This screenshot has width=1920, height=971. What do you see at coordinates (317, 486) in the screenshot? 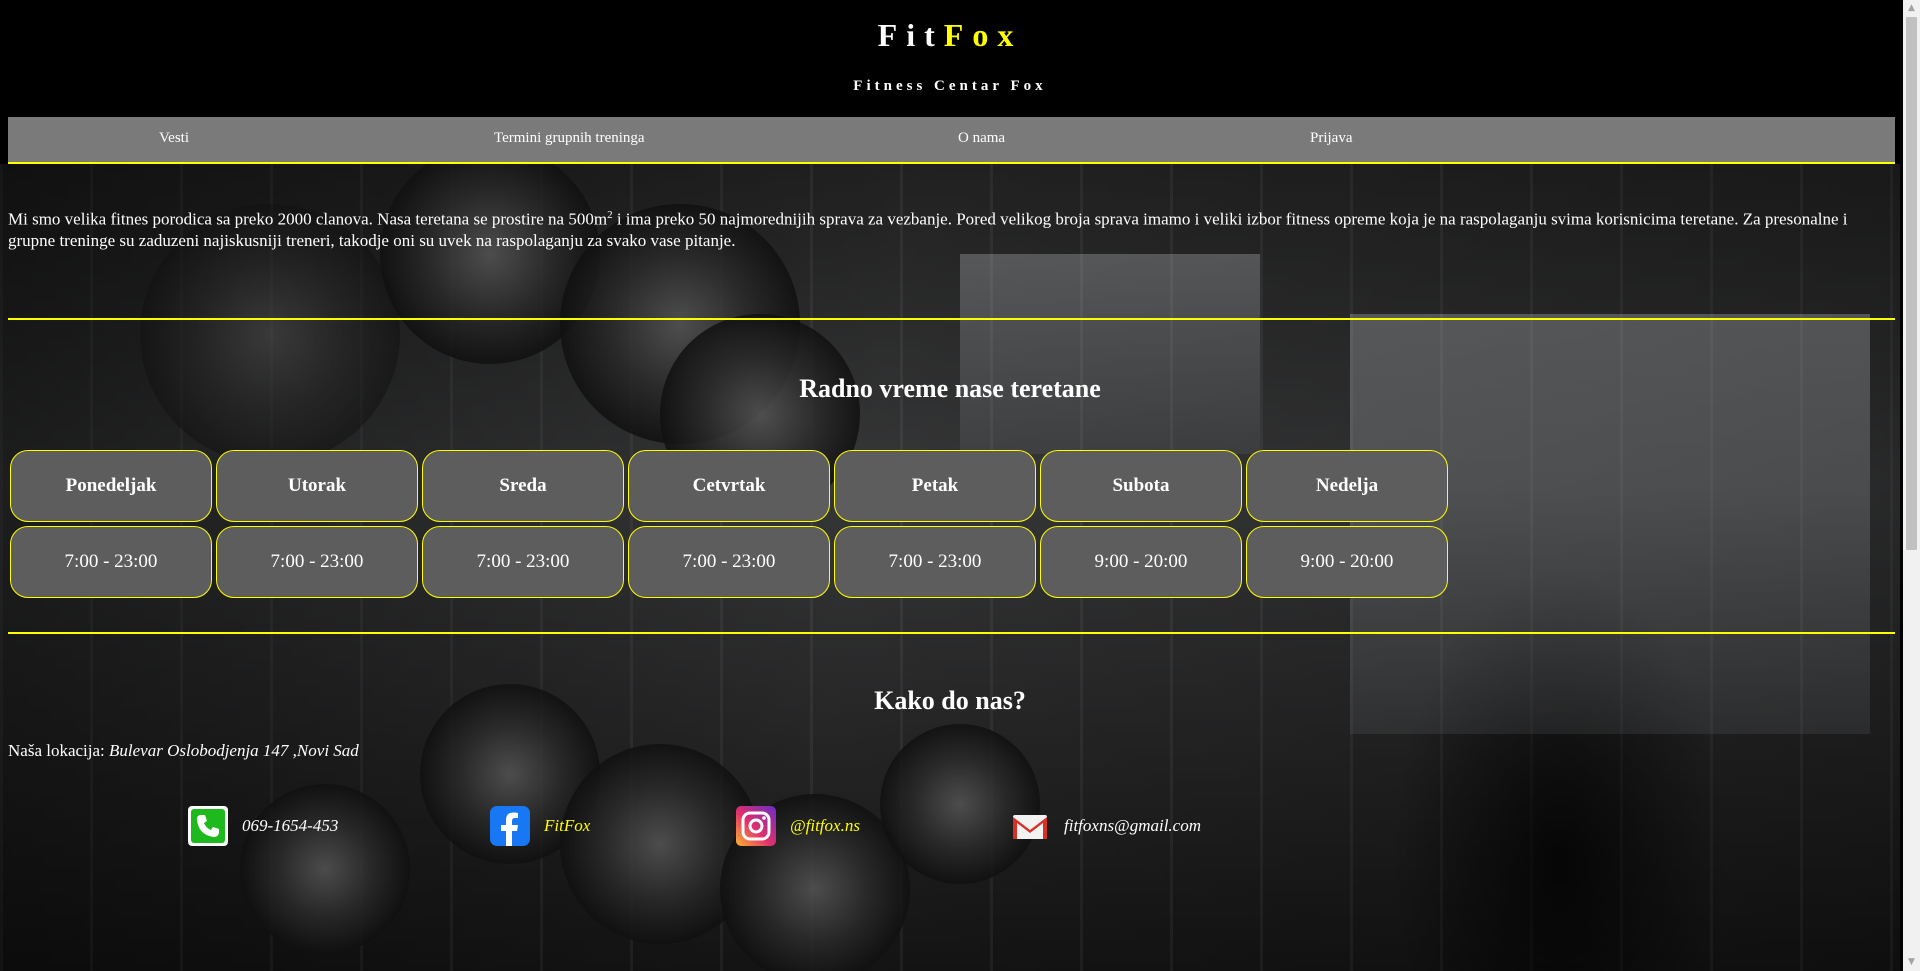
I see `day-cell-utorak: Utorak` at bounding box center [317, 486].